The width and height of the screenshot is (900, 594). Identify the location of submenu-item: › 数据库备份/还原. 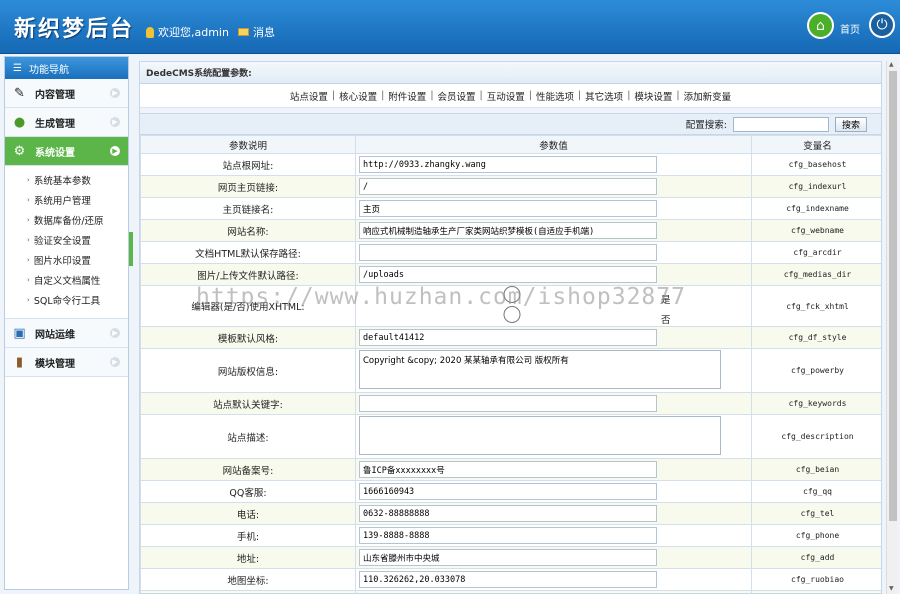
(66, 220).